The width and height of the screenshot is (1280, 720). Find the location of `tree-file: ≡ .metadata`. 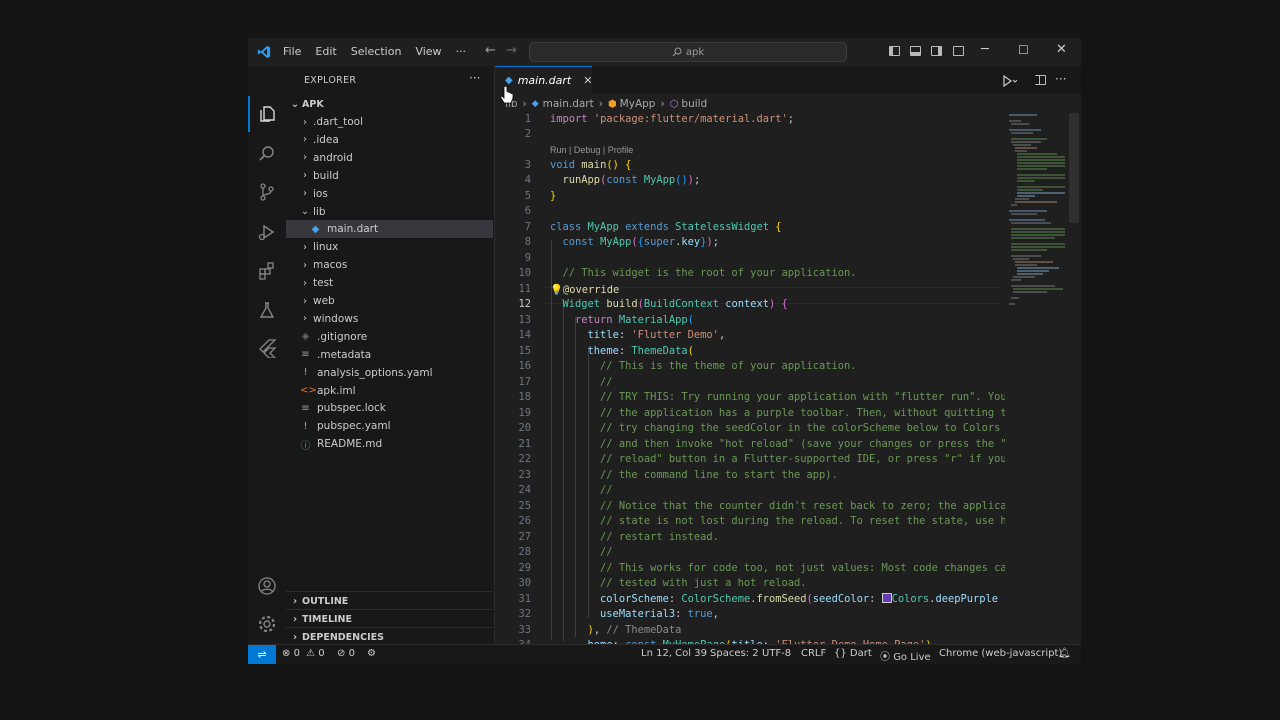

tree-file: ≡ .metadata is located at coordinates (389, 355).